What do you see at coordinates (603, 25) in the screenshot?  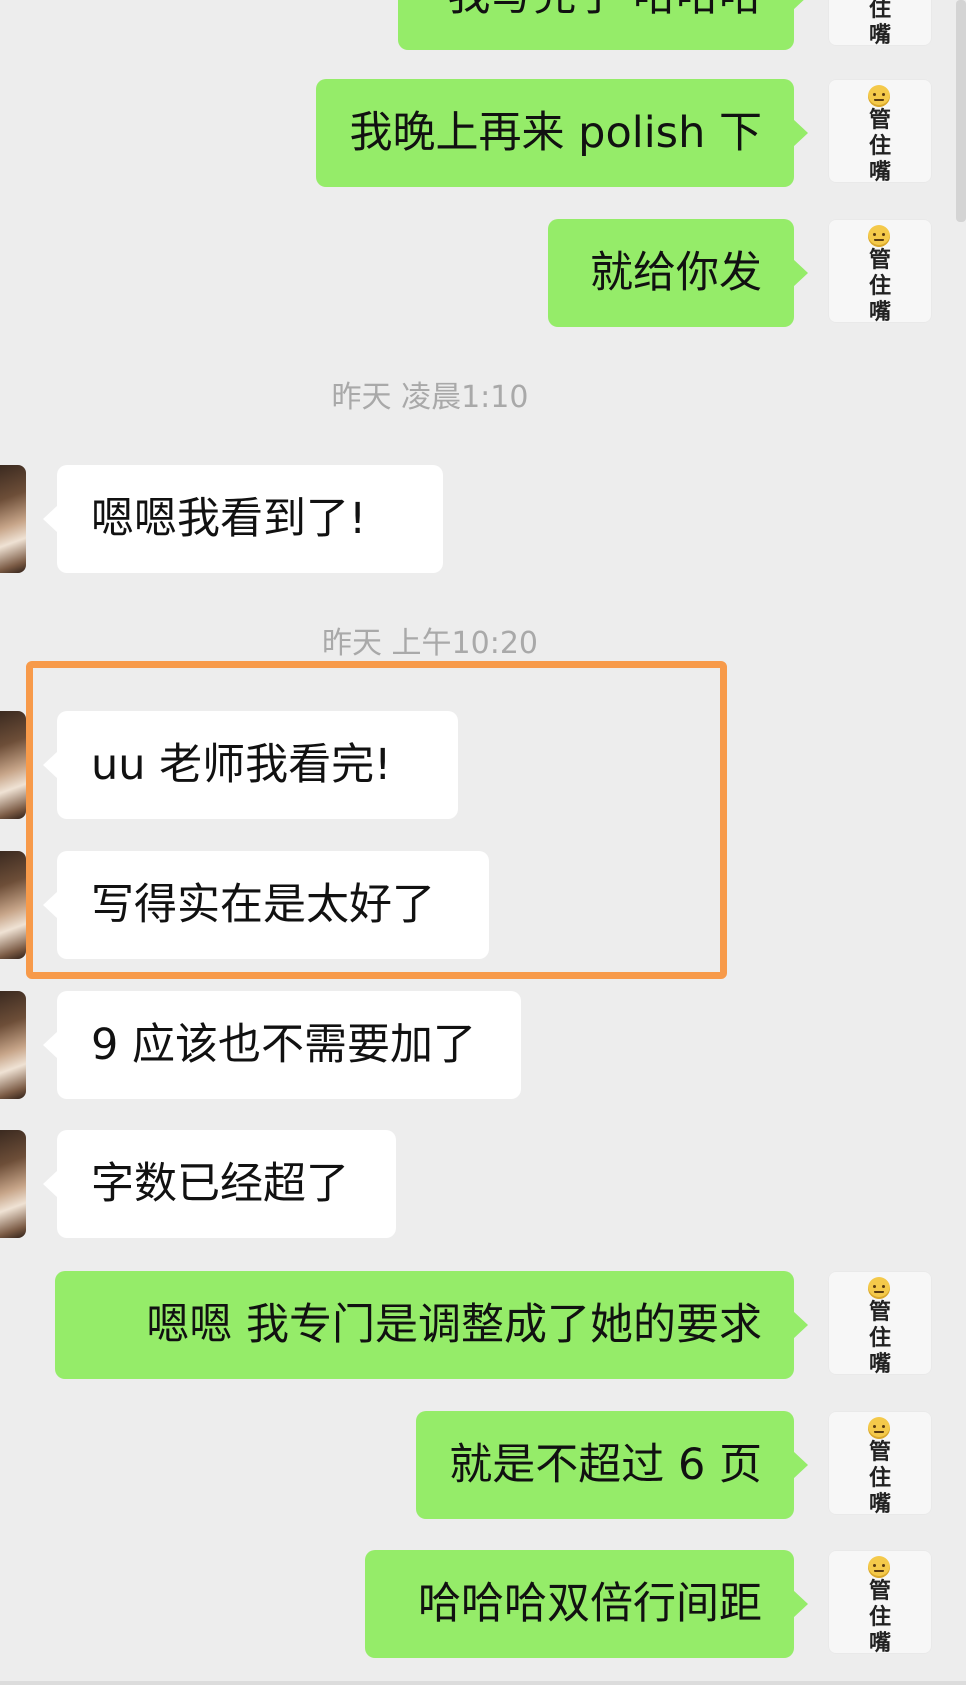 I see `message-bubble-sent: 我写完了 哈哈哈` at bounding box center [603, 25].